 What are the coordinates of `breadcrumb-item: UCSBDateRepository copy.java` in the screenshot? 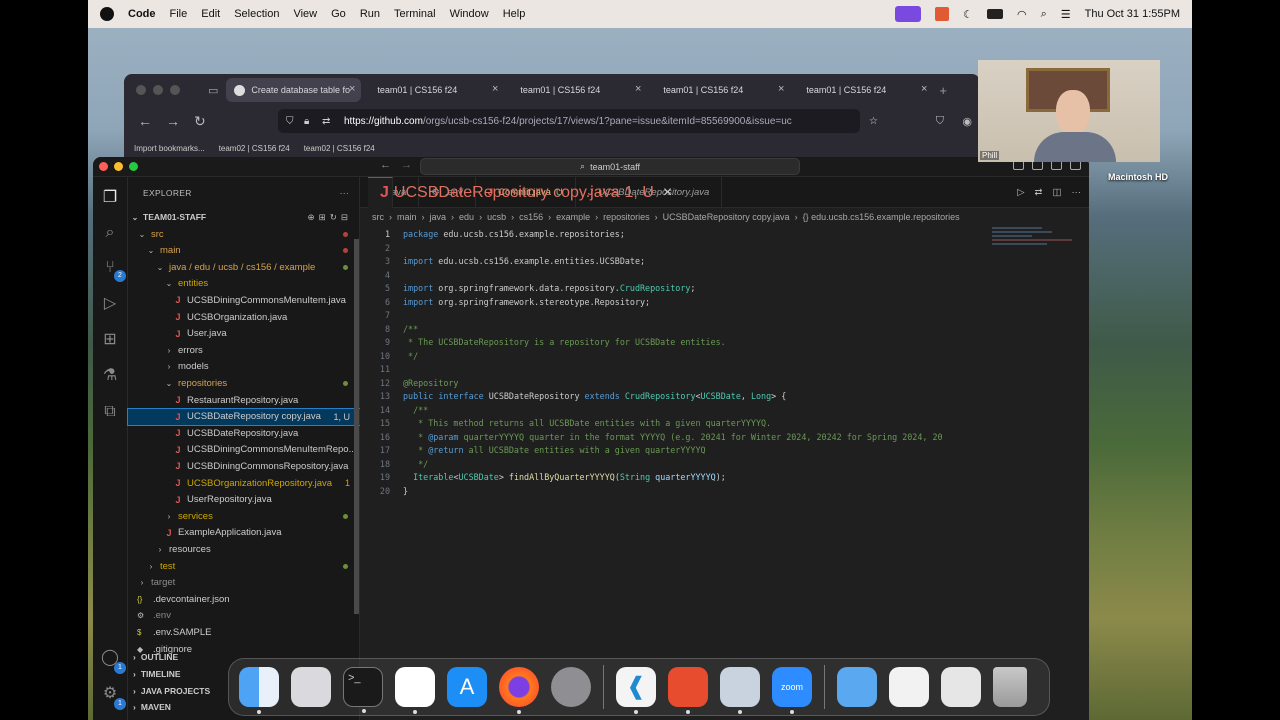 It's located at (726, 217).